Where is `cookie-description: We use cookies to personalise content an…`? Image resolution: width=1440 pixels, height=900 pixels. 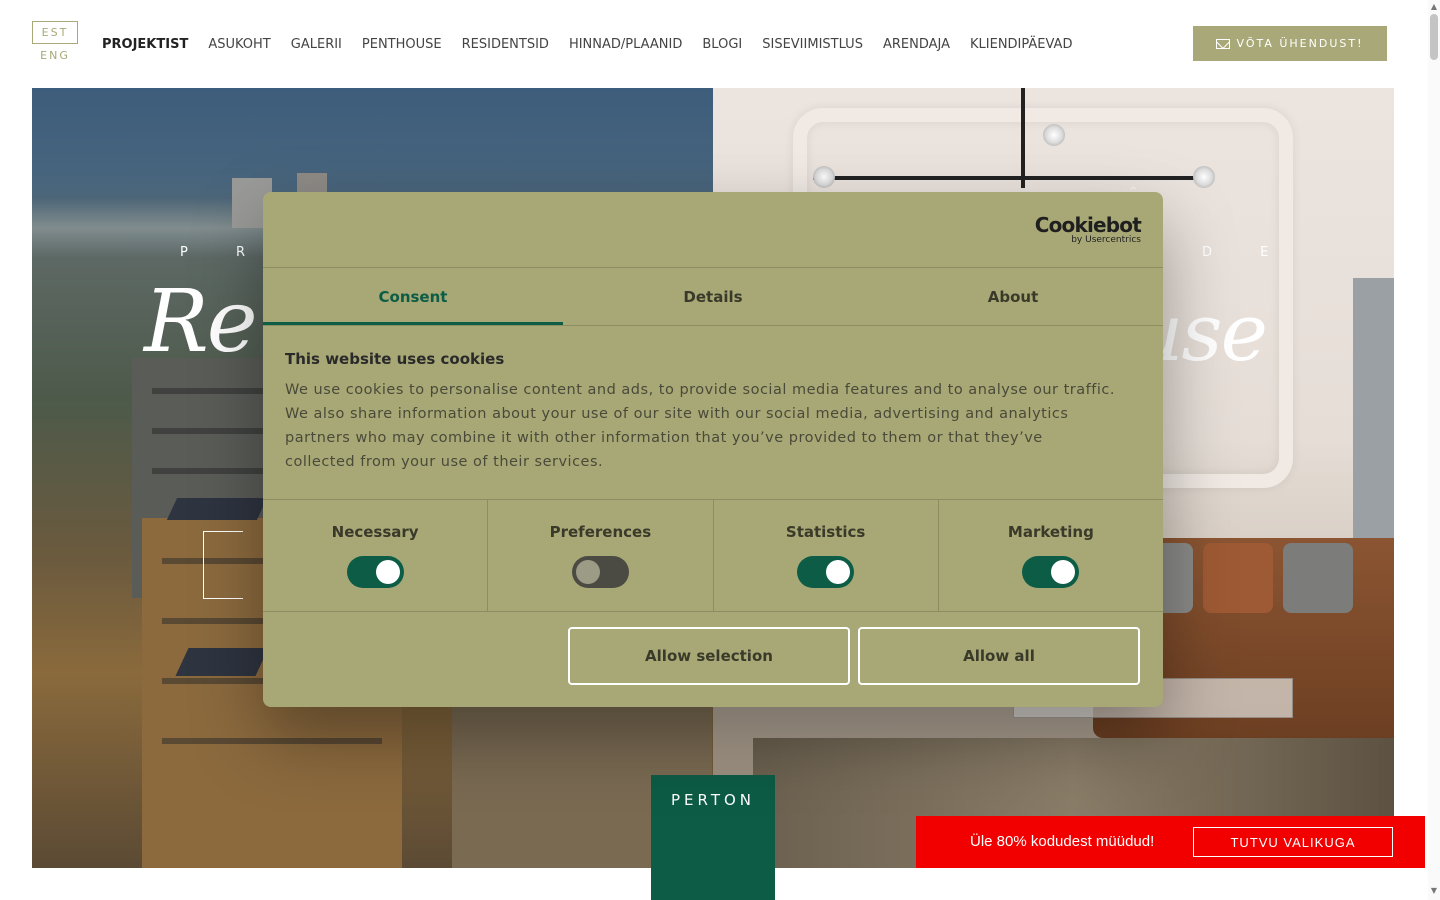
cookie-description: We use cookies to personalise content an… is located at coordinates (700, 426).